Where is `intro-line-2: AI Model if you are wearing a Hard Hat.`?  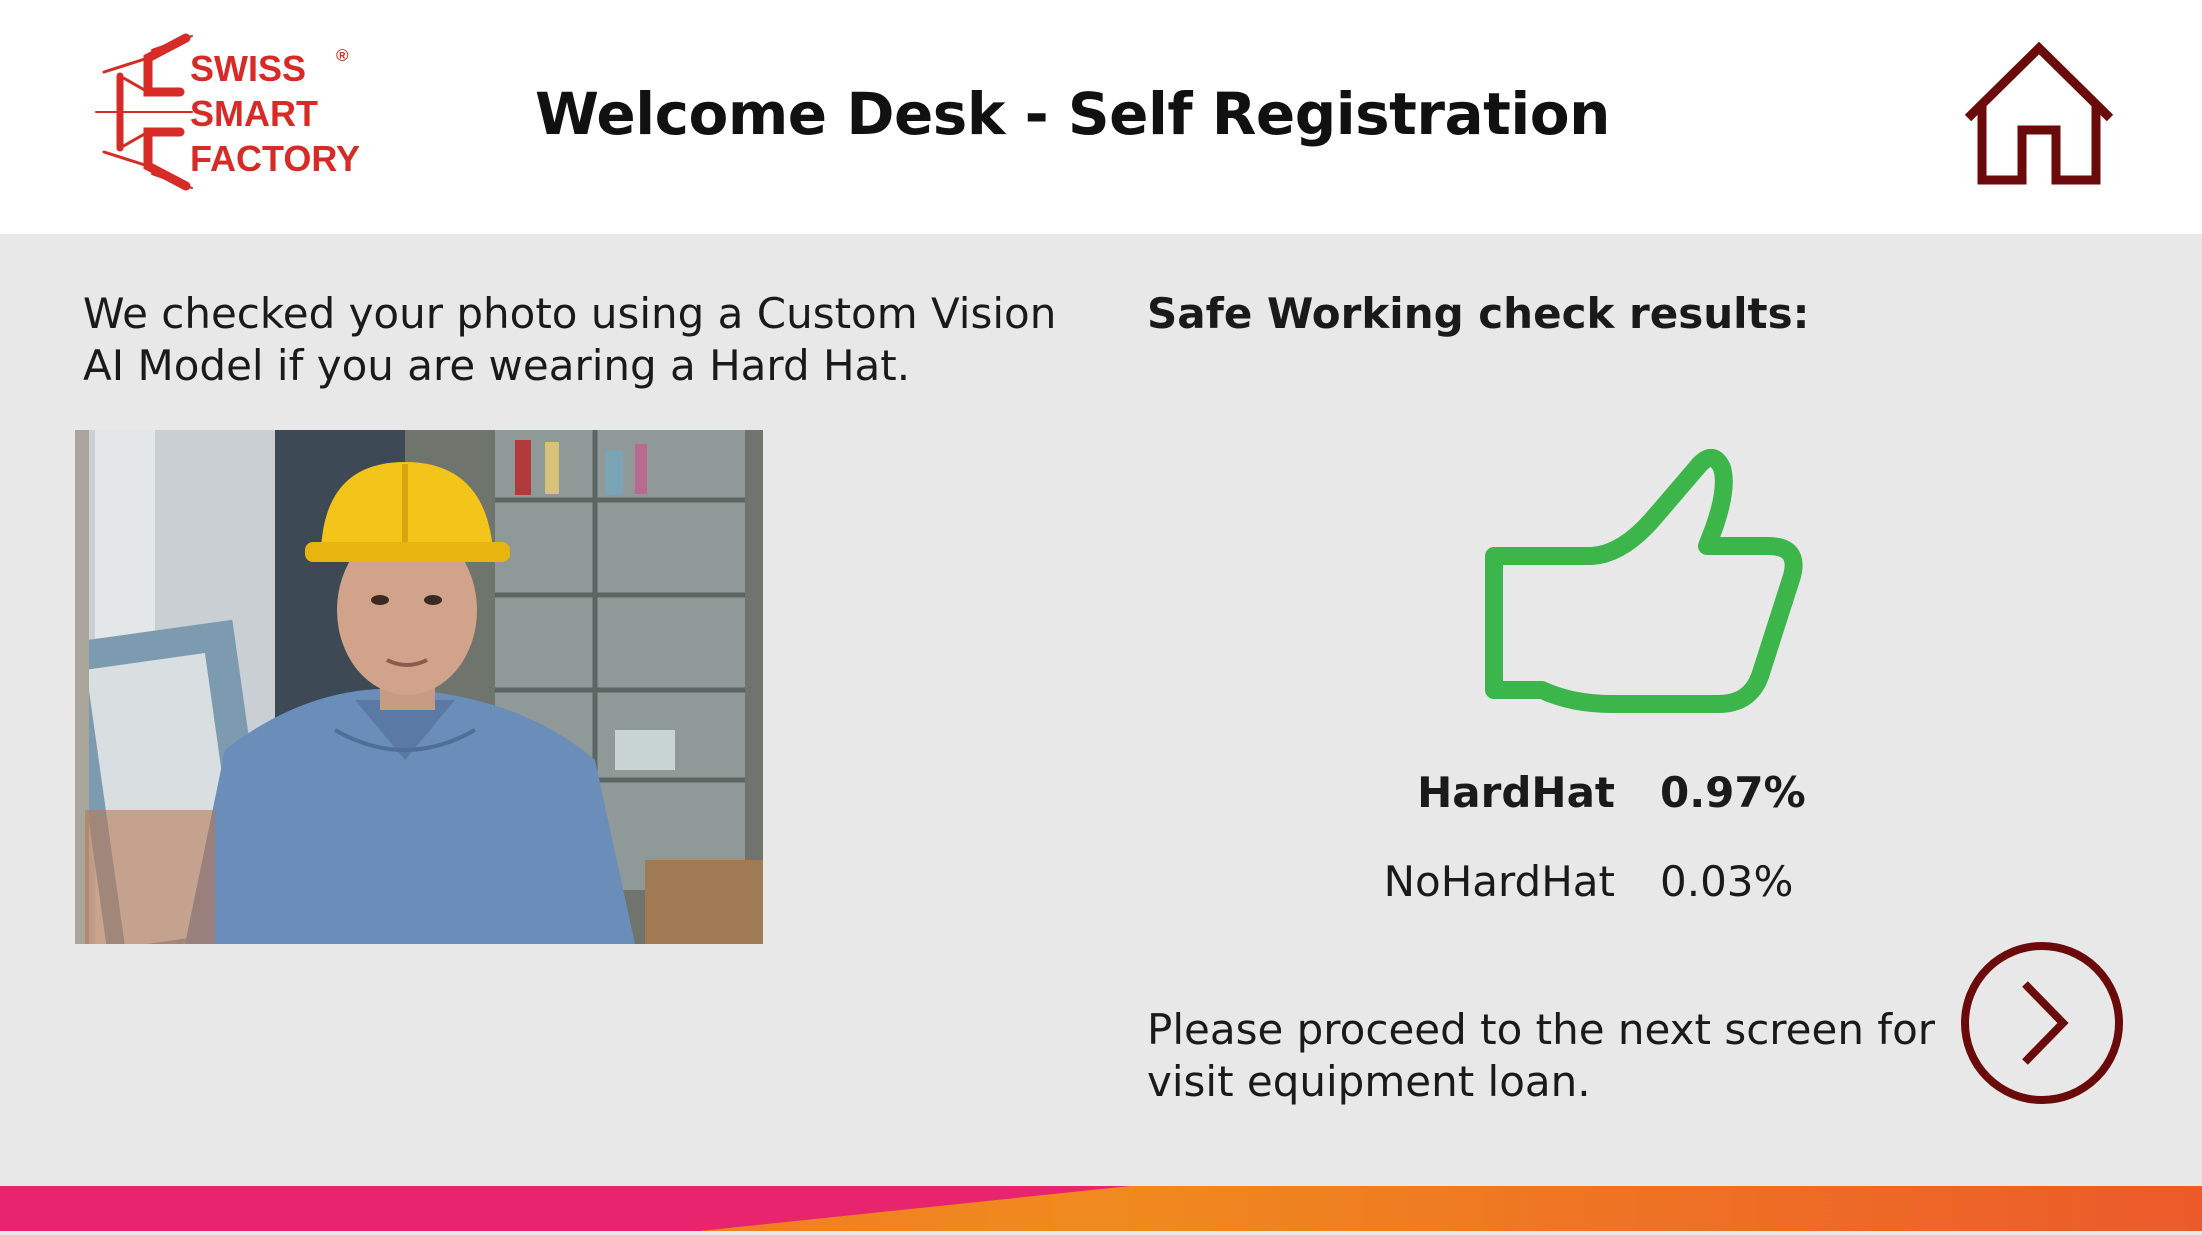 intro-line-2: AI Model if you are wearing a Hard Hat. is located at coordinates (497, 365).